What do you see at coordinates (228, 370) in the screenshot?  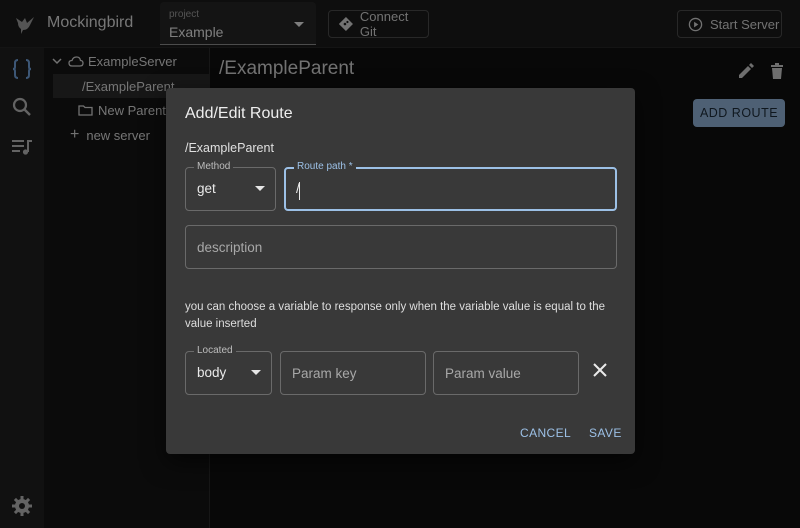 I see `located-select: Located body` at bounding box center [228, 370].